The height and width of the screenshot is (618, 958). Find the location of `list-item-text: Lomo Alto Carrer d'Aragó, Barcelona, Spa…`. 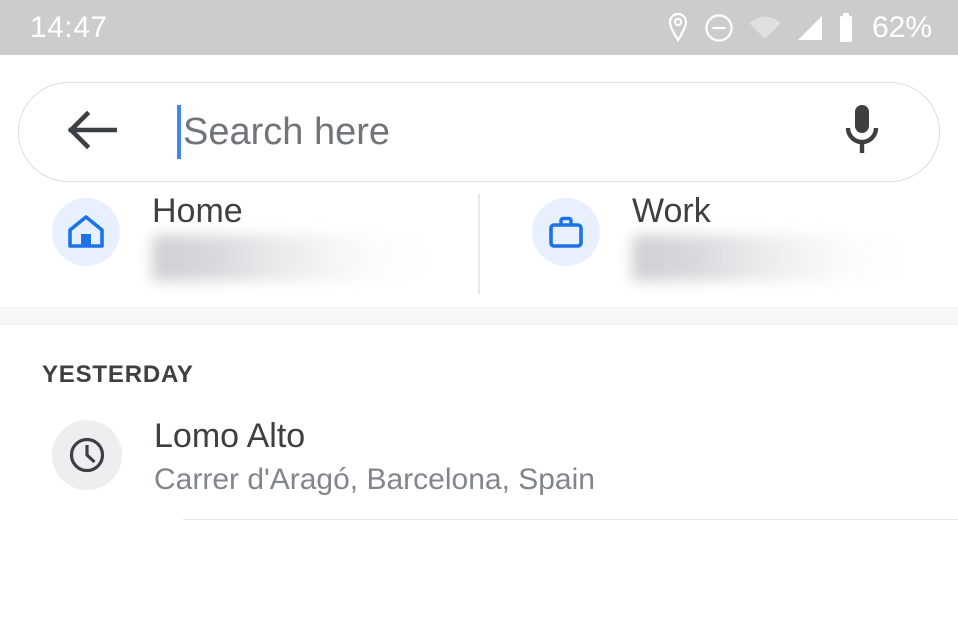

list-item-text: Lomo Alto Carrer d'Aragó, Barcelona, Spa… is located at coordinates (556, 457).